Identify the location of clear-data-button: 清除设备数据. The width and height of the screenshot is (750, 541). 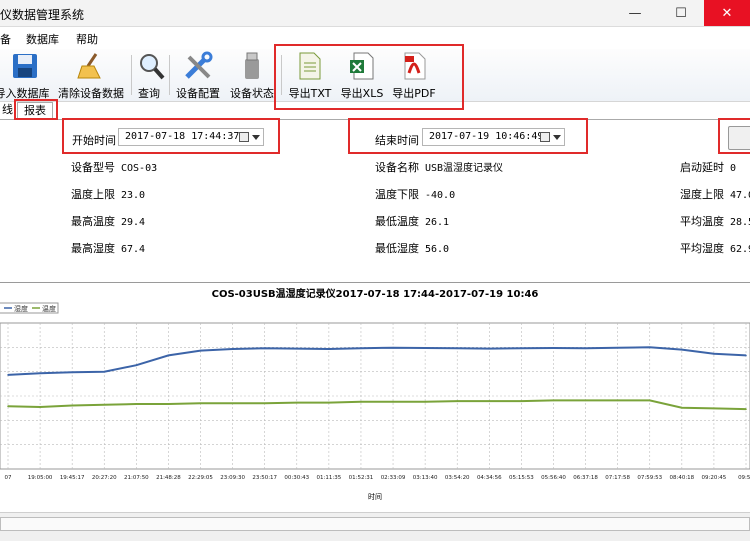
(91, 76).